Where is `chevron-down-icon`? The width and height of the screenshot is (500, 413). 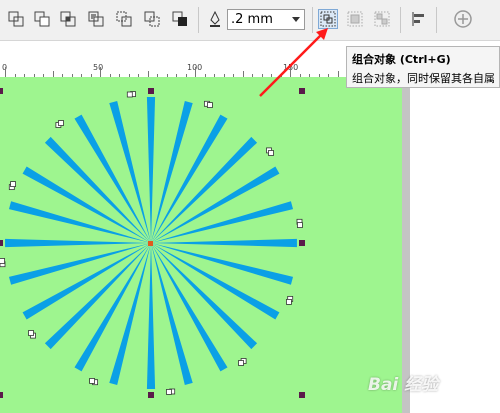
chevron-down-icon is located at coordinates (296, 19).